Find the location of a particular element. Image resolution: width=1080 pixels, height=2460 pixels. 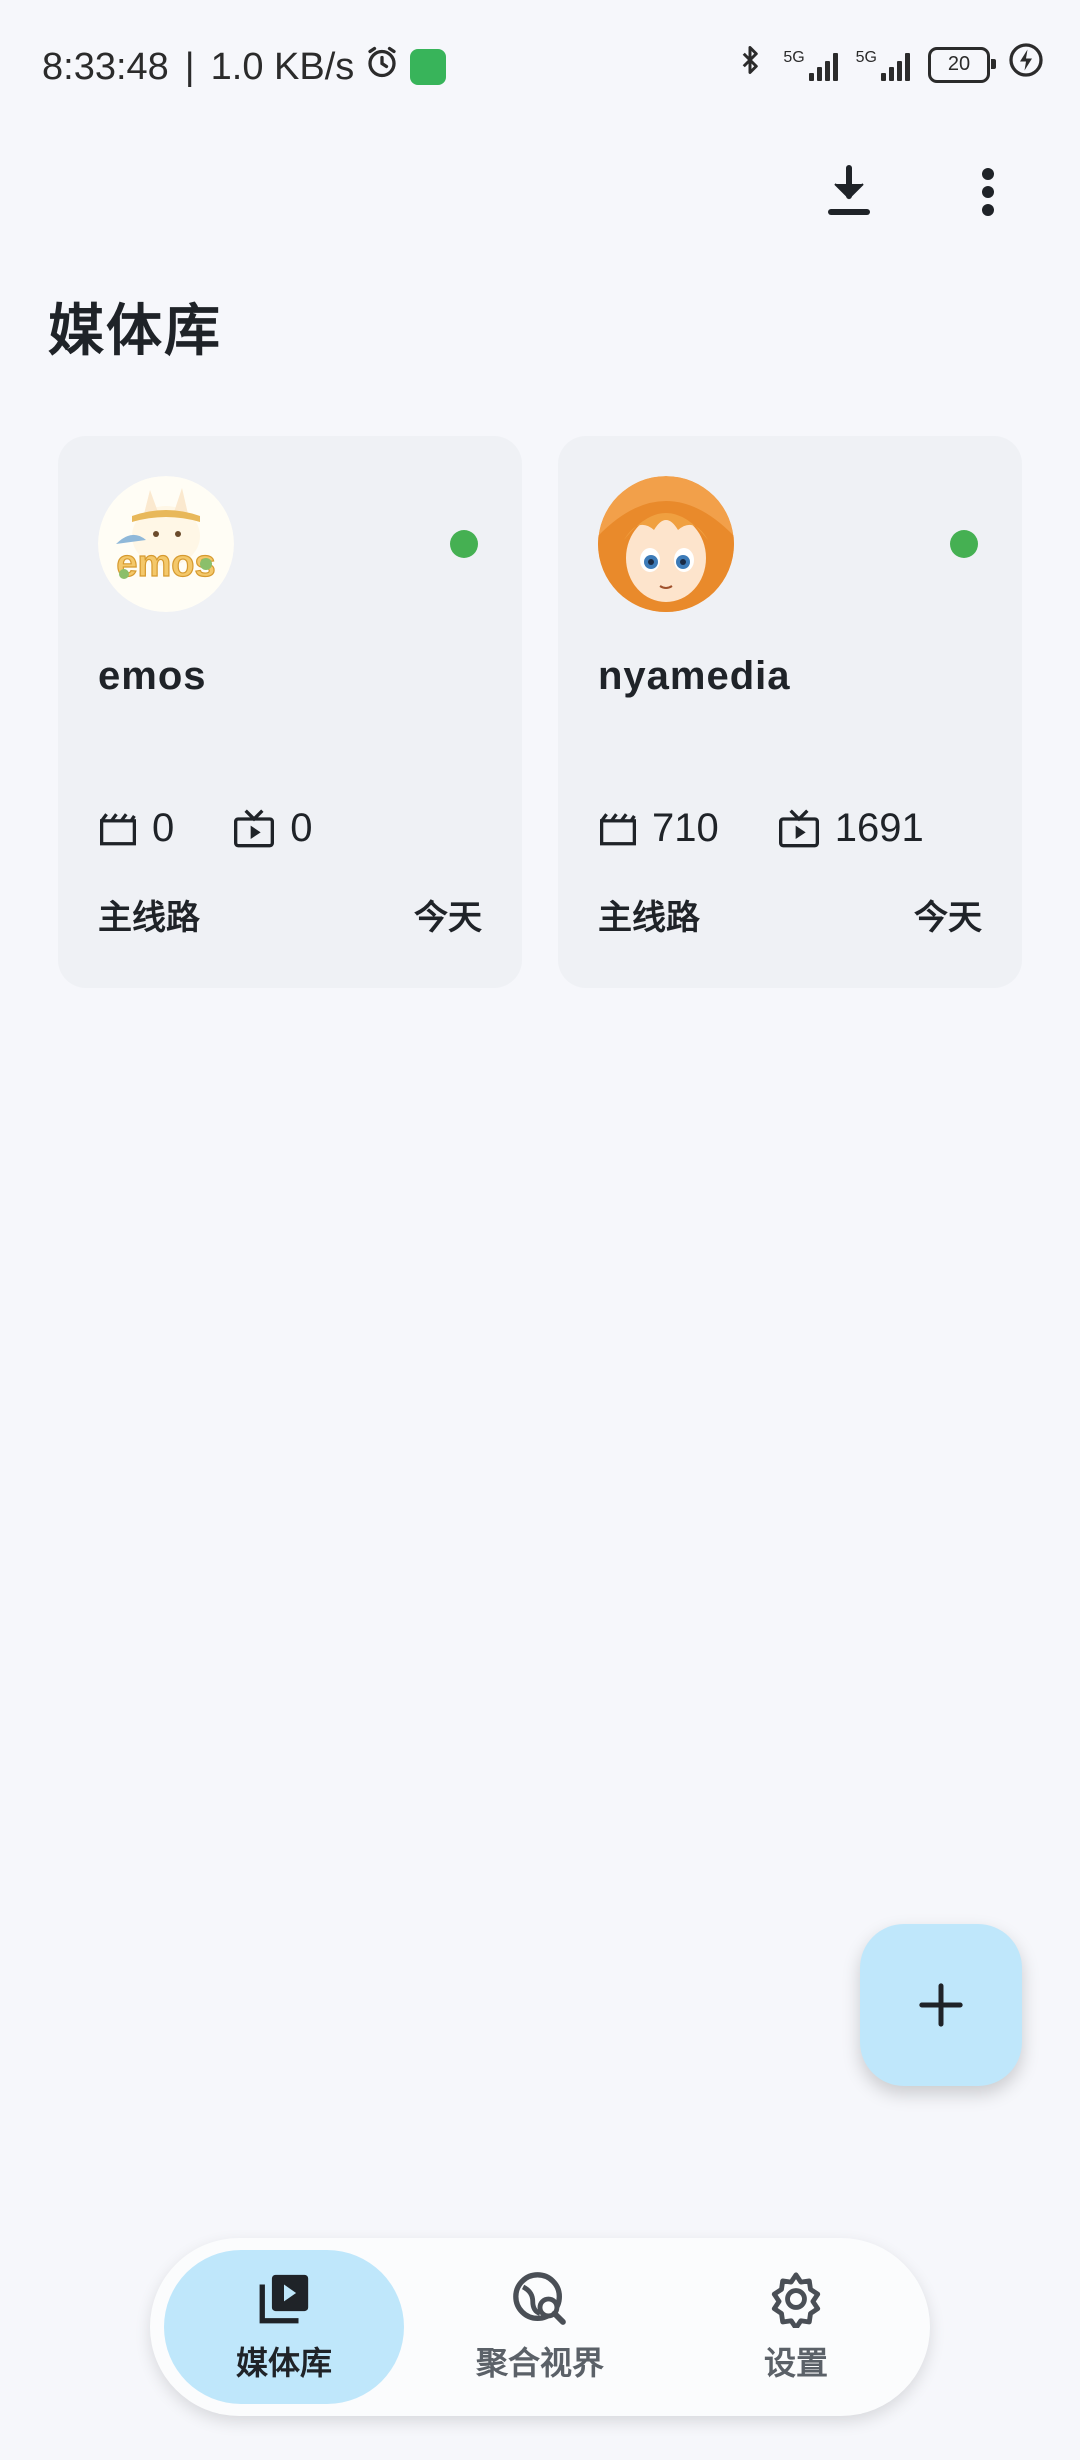

network-type-1: 5G is located at coordinates (794, 57).